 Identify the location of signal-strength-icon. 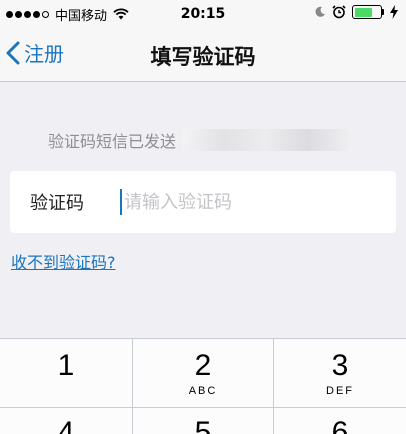
(27, 14).